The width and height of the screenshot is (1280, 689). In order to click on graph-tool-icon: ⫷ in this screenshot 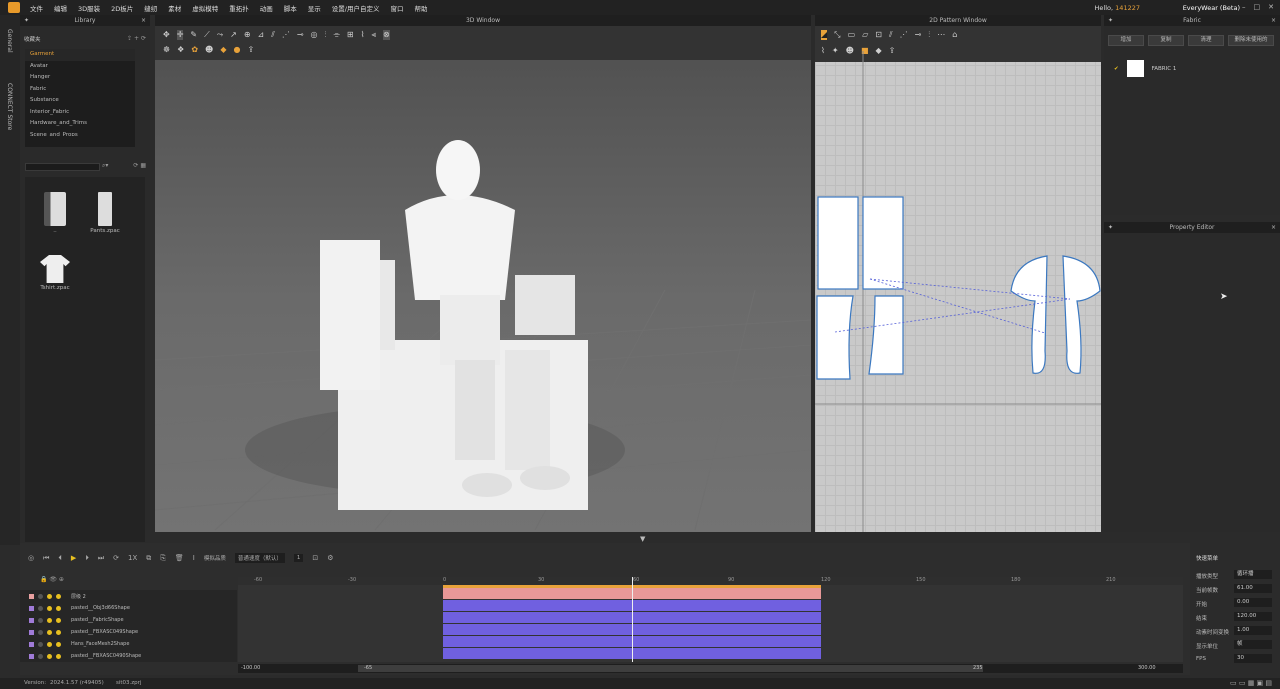, I will do `click(374, 35)`.